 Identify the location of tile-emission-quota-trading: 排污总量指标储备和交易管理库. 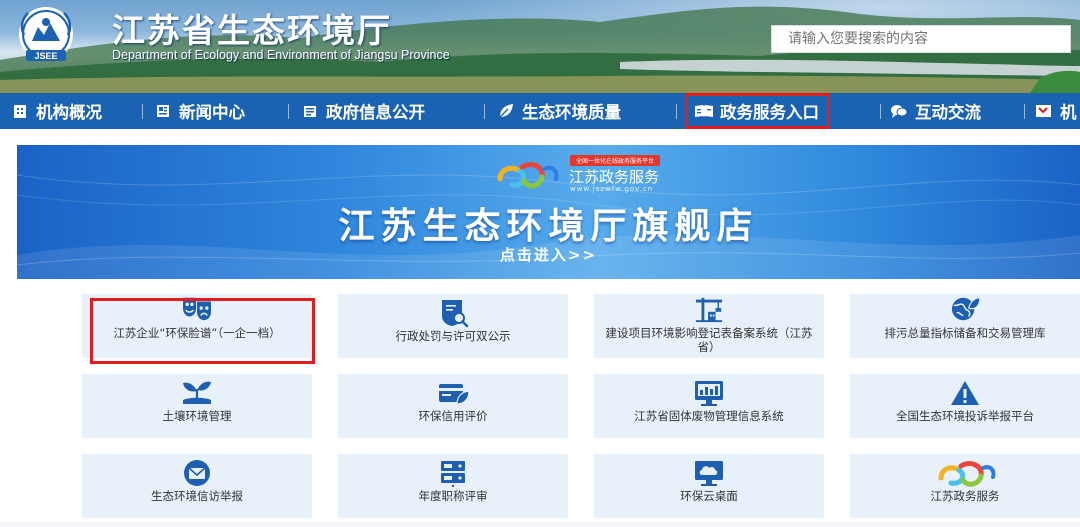
(965, 326).